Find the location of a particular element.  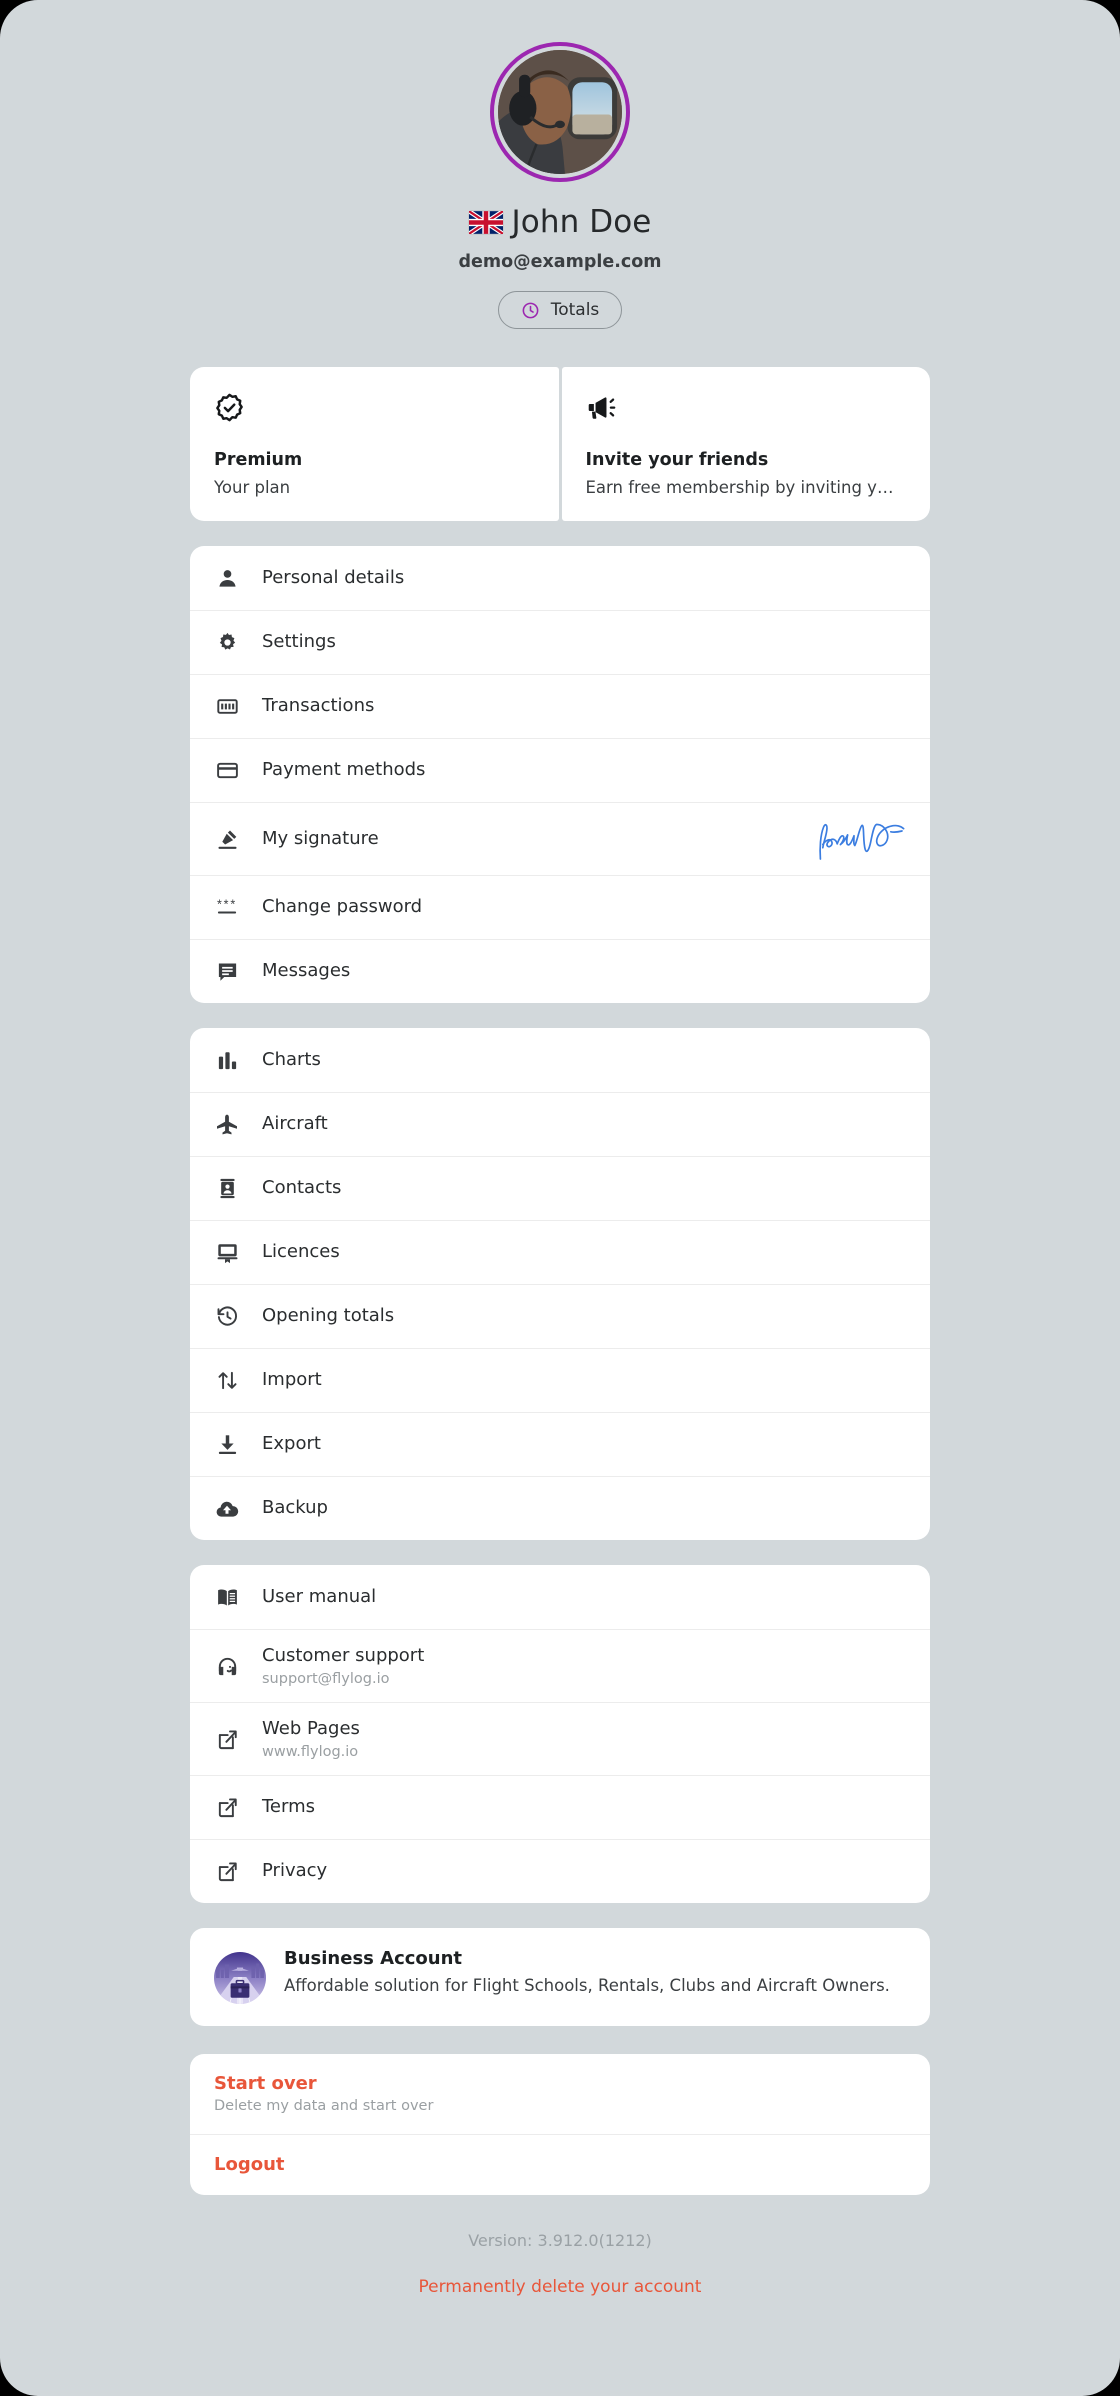

profile-header: John Doe demo@example.com Totals is located at coordinates (560, 164).